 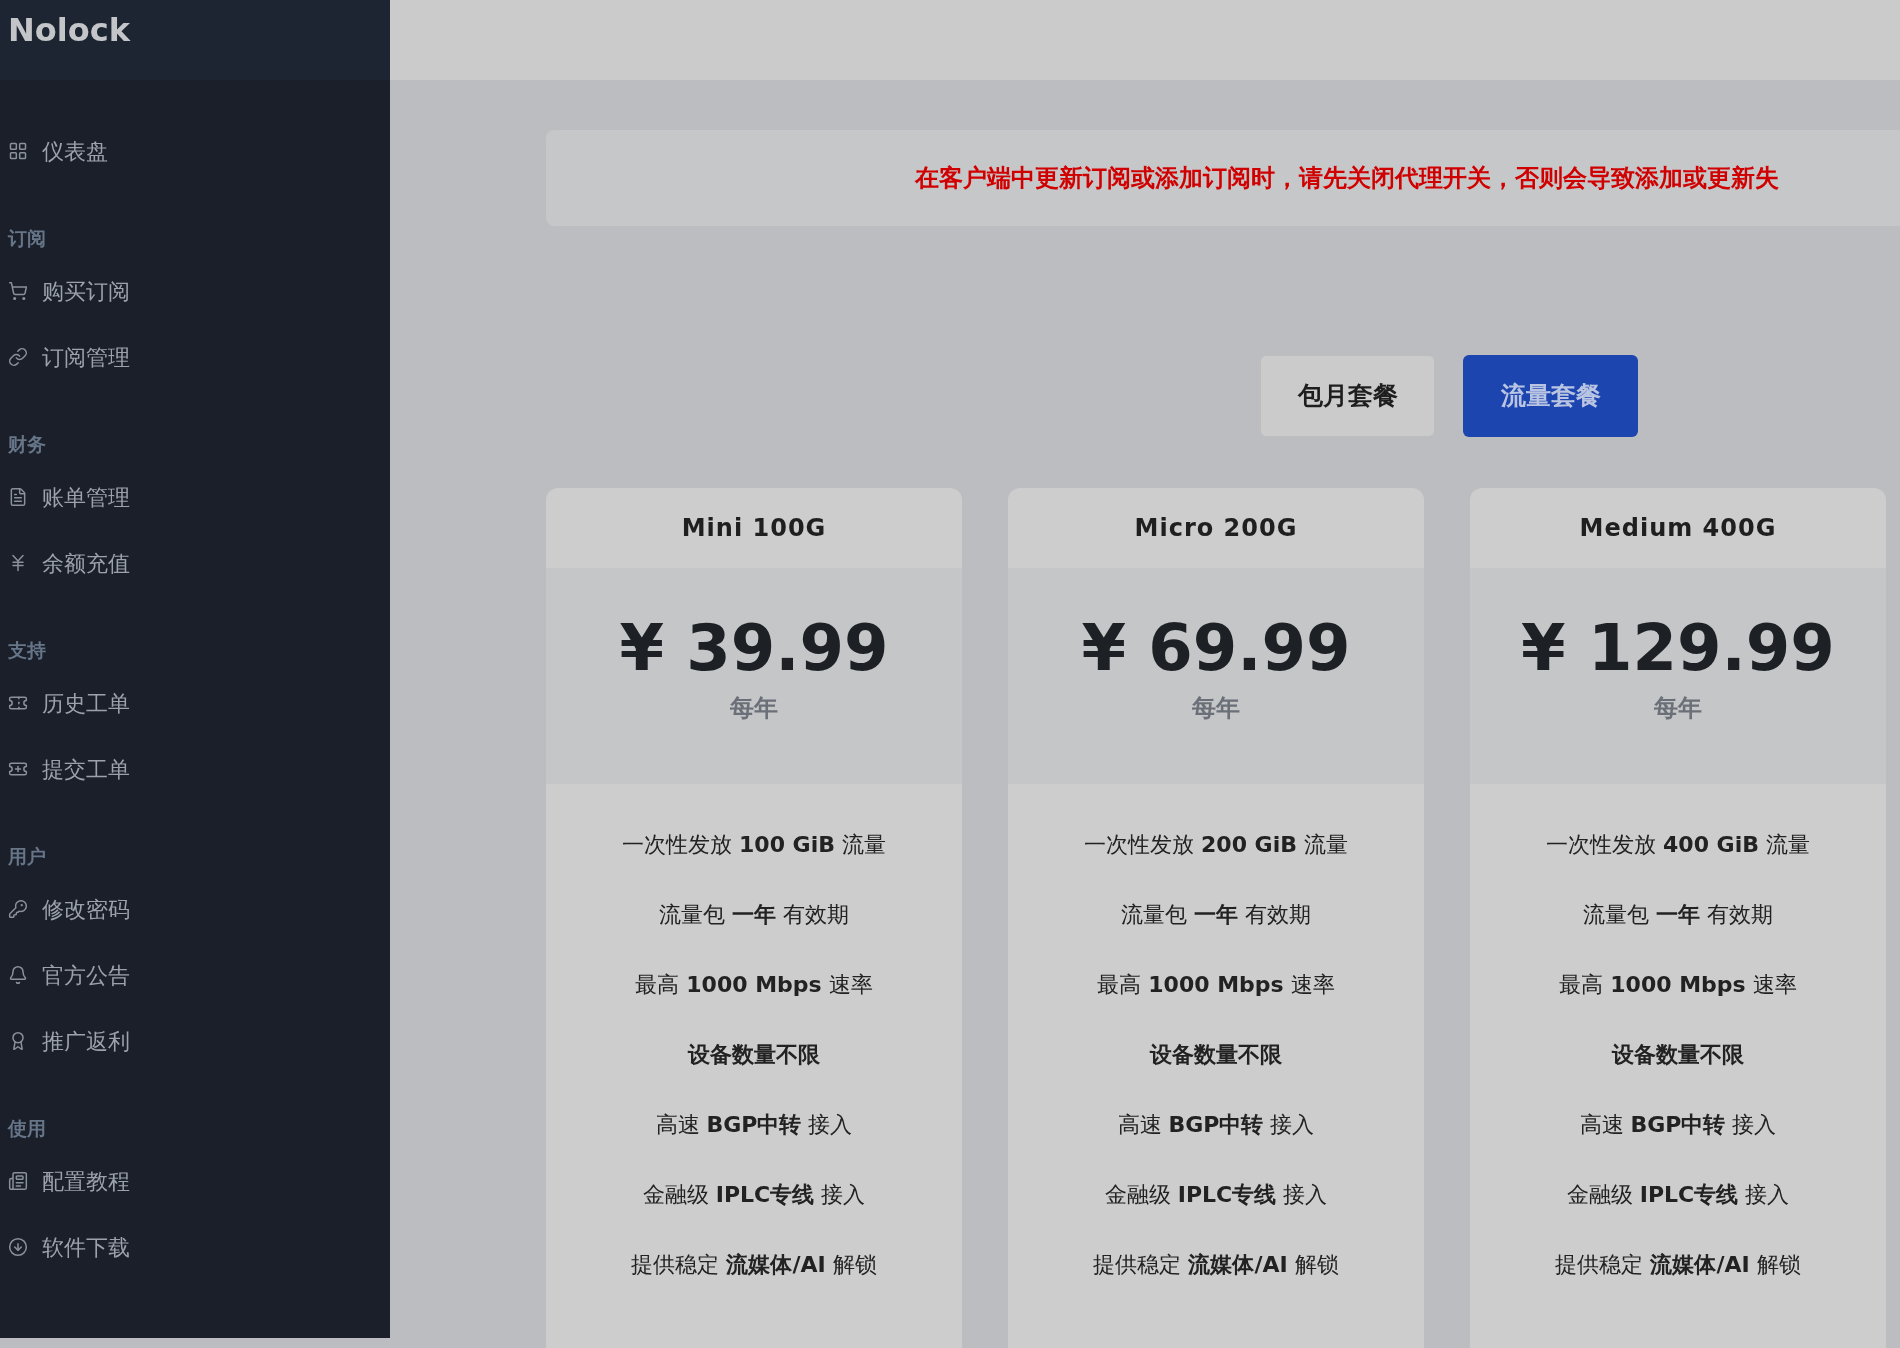 What do you see at coordinates (195, 909) in the screenshot?
I see `nav-item: 修改密码` at bounding box center [195, 909].